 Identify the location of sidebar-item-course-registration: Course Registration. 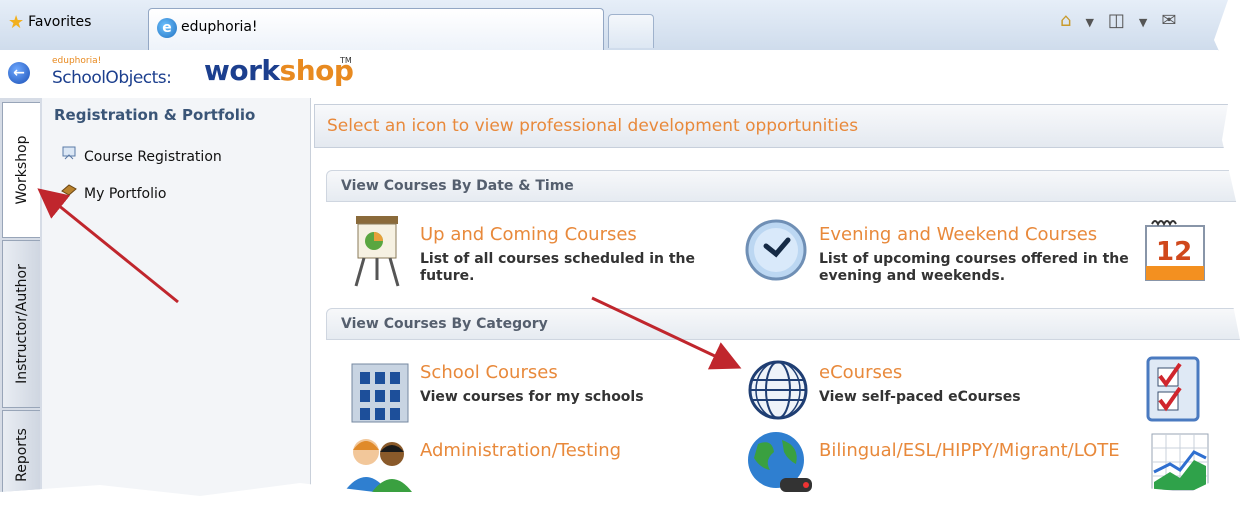
(141, 155).